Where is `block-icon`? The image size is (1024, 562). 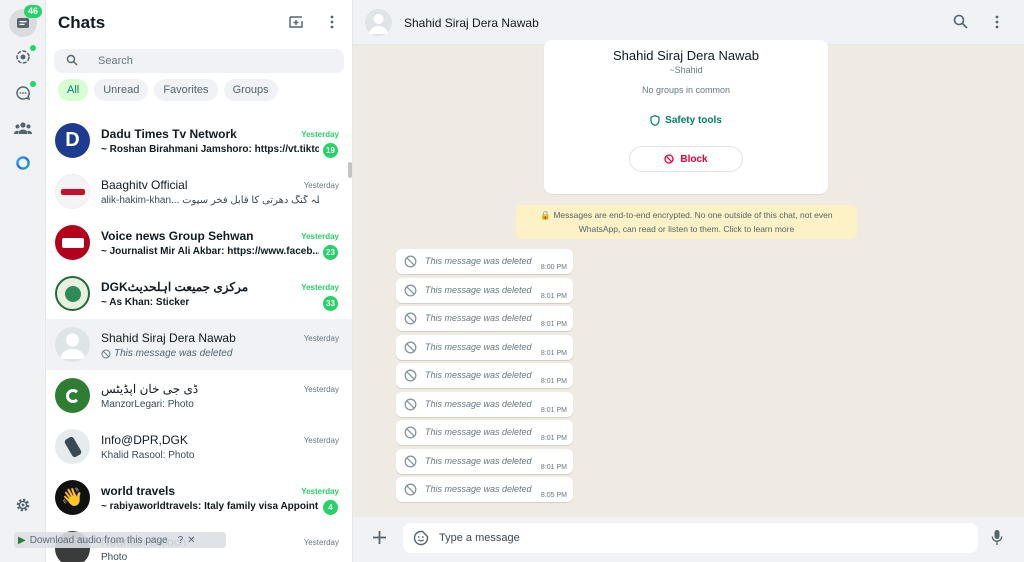 block-icon is located at coordinates (669, 159).